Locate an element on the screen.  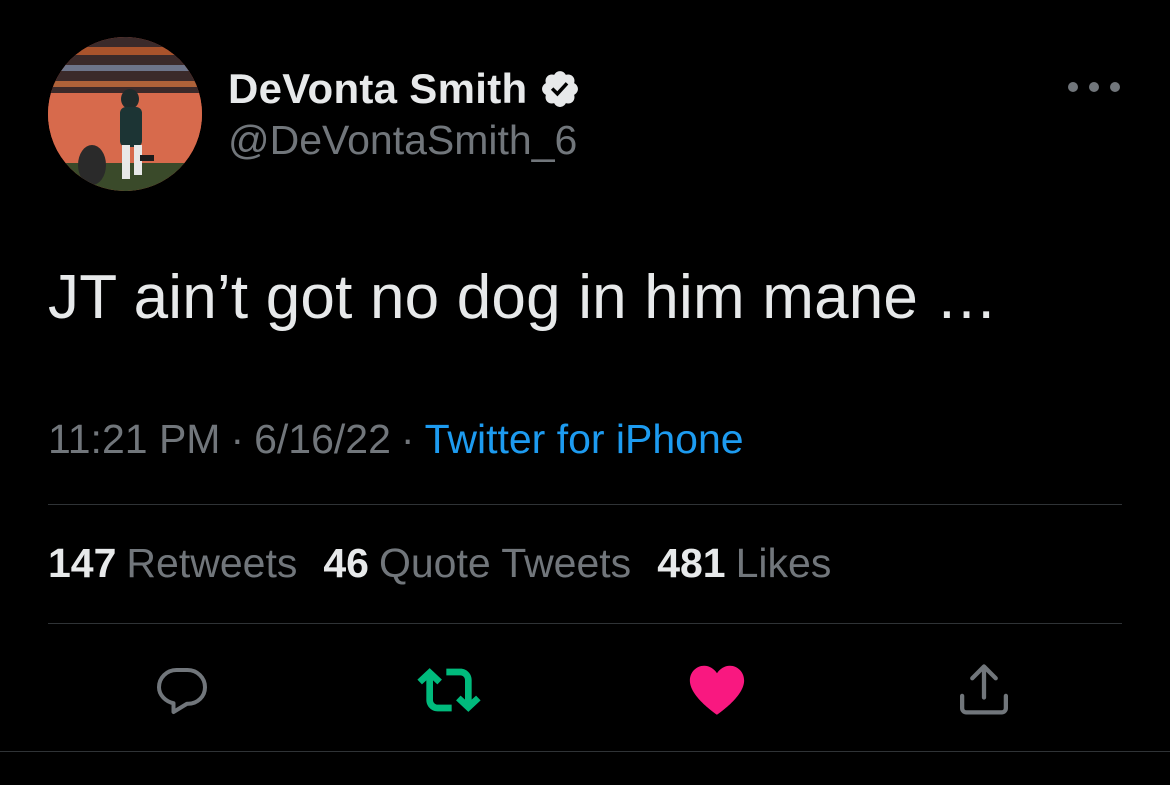
author-display-name: DeVonta Smith is located at coordinates (377, 89).